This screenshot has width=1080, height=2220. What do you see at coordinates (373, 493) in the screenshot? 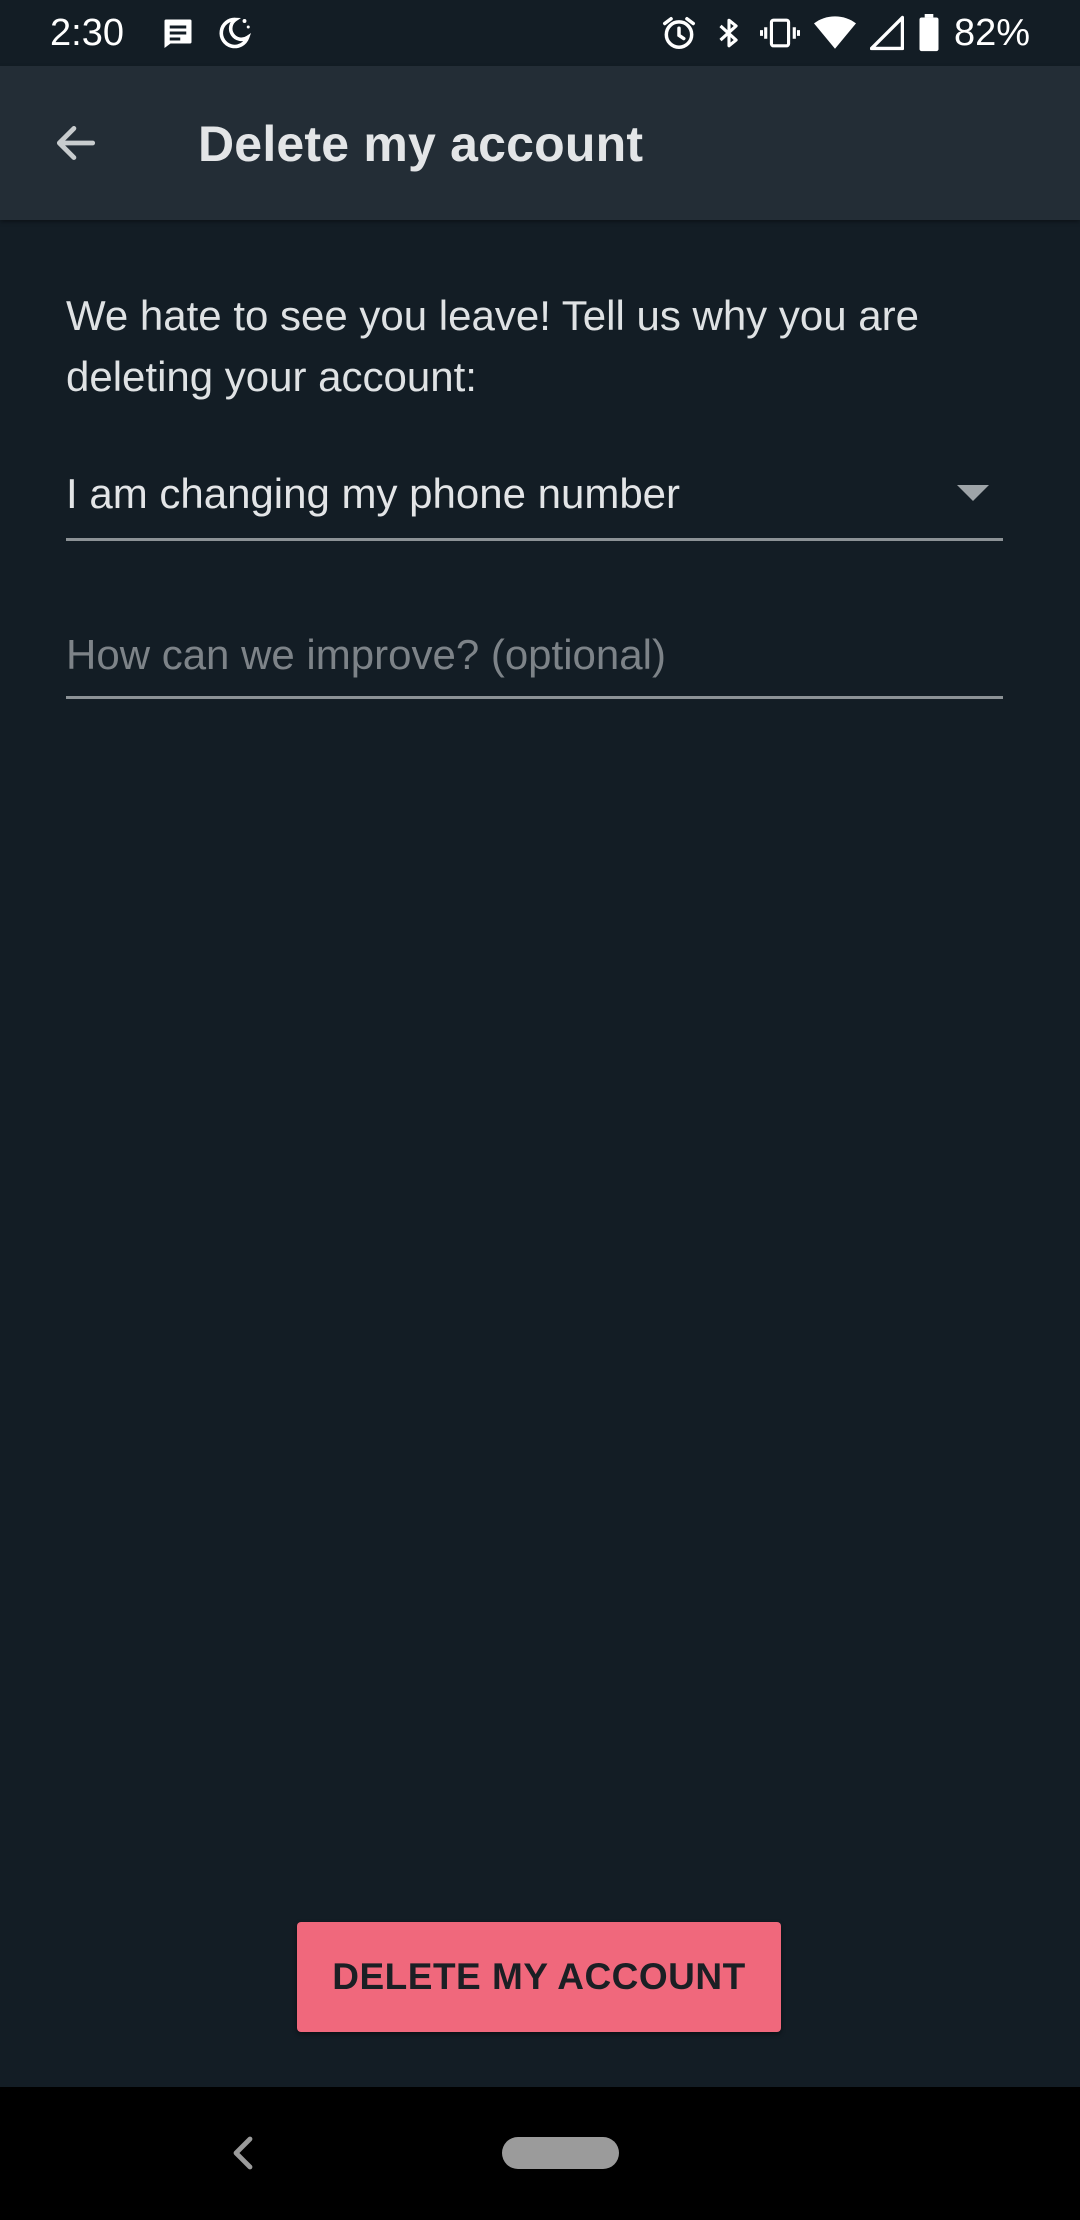
I see `reason-dropdown-value: I am changing my phone number` at bounding box center [373, 493].